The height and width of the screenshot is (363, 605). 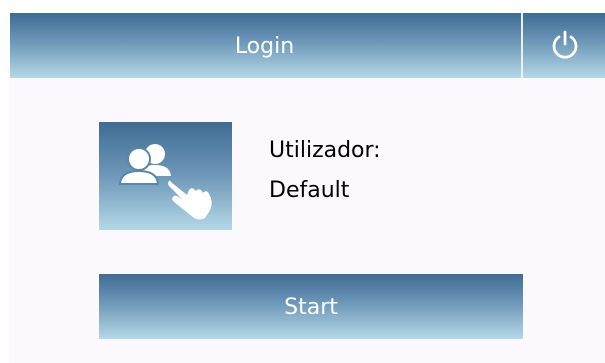 I want to click on select-user-button, so click(x=165, y=176).